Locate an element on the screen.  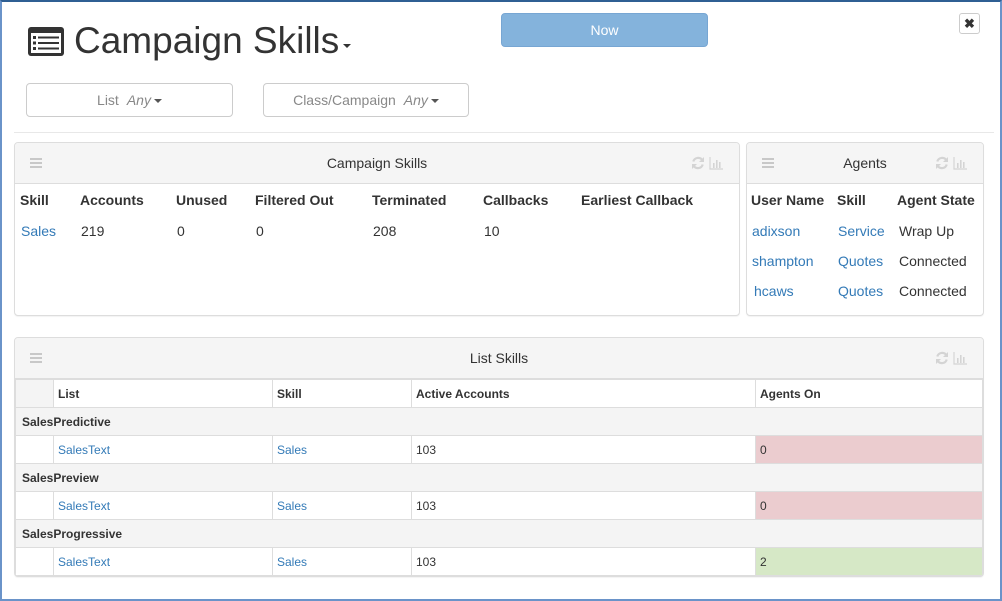
column-header: Unused is located at coordinates (202, 200).